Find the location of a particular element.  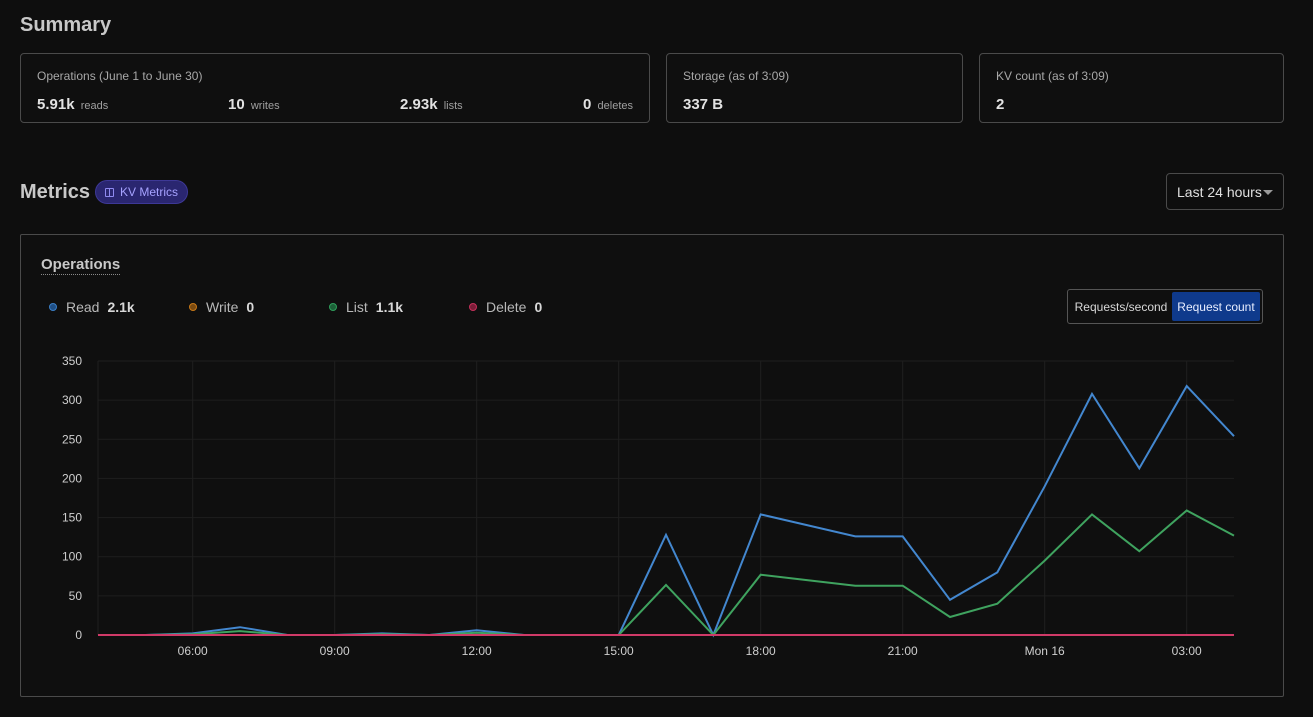

writes-stat: 10 writes is located at coordinates (254, 104).